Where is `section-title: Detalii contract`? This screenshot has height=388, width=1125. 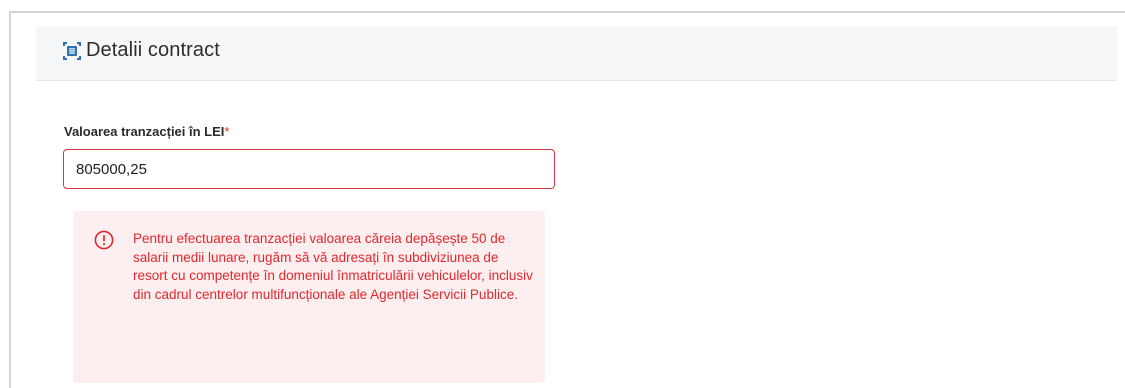
section-title: Detalii contract is located at coordinates (153, 50).